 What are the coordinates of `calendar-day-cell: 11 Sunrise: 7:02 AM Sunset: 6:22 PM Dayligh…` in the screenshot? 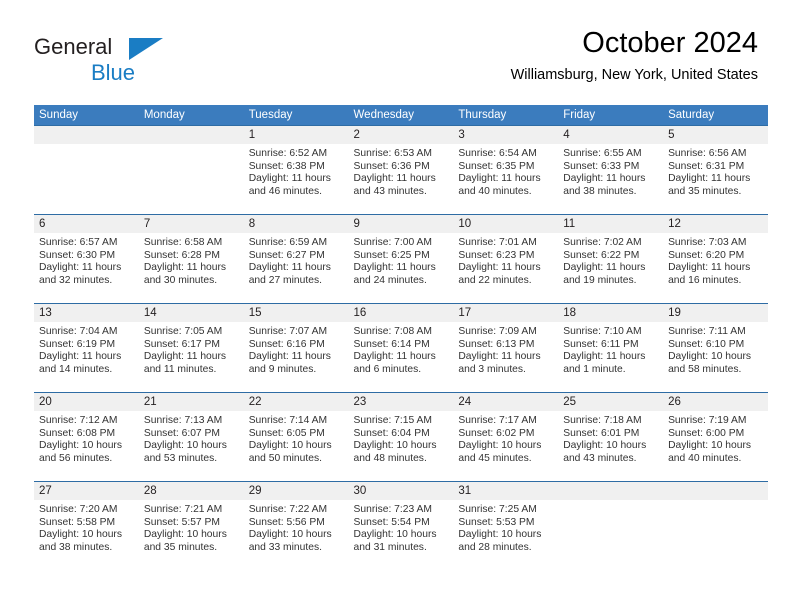 It's located at (611, 259).